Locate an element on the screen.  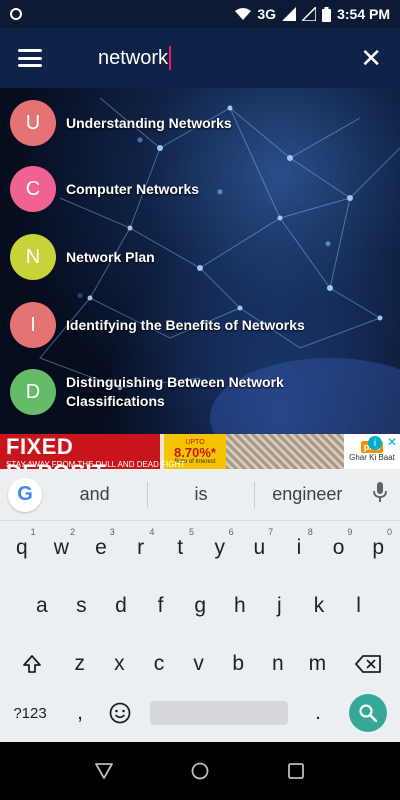
key-p: p0 is located at coordinates (378, 548).